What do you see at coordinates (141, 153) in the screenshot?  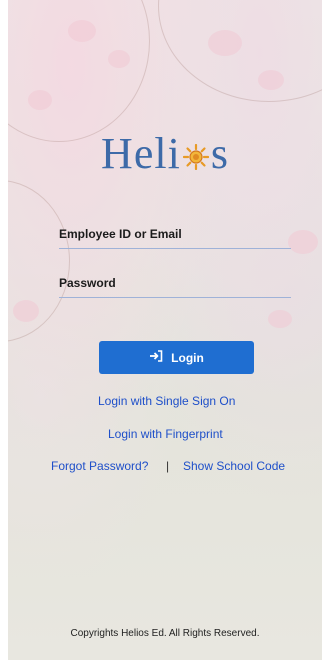 I see `logo-text-left: Heli` at bounding box center [141, 153].